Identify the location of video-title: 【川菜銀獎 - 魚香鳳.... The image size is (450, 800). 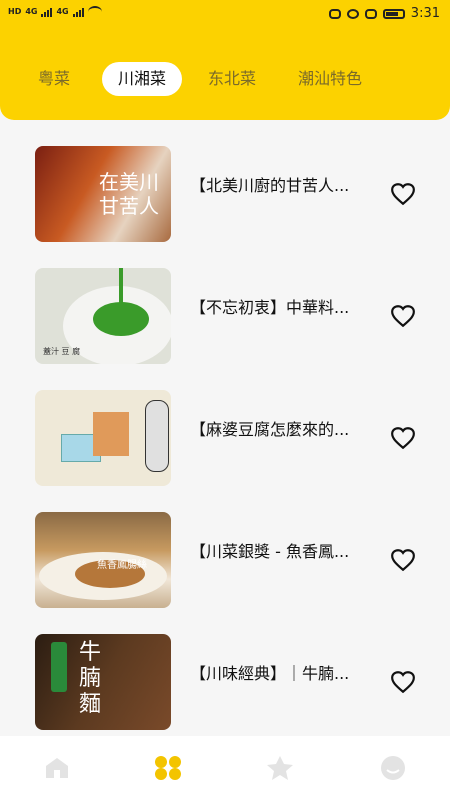
(287, 550).